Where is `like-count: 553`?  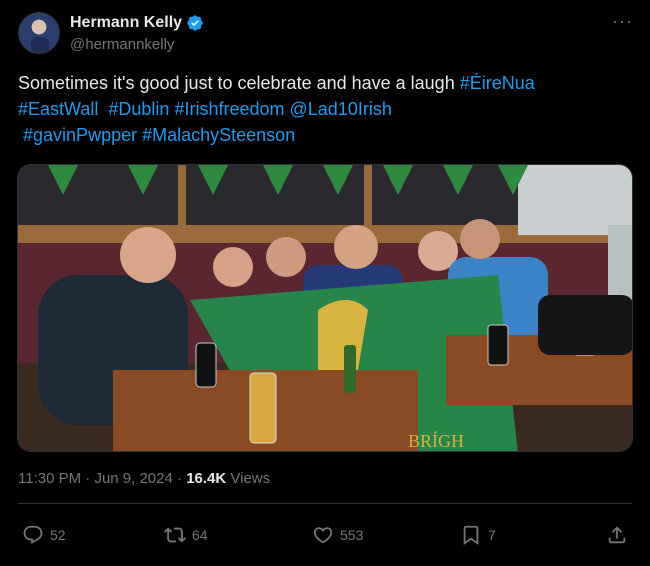
like-count: 553 is located at coordinates (352, 535).